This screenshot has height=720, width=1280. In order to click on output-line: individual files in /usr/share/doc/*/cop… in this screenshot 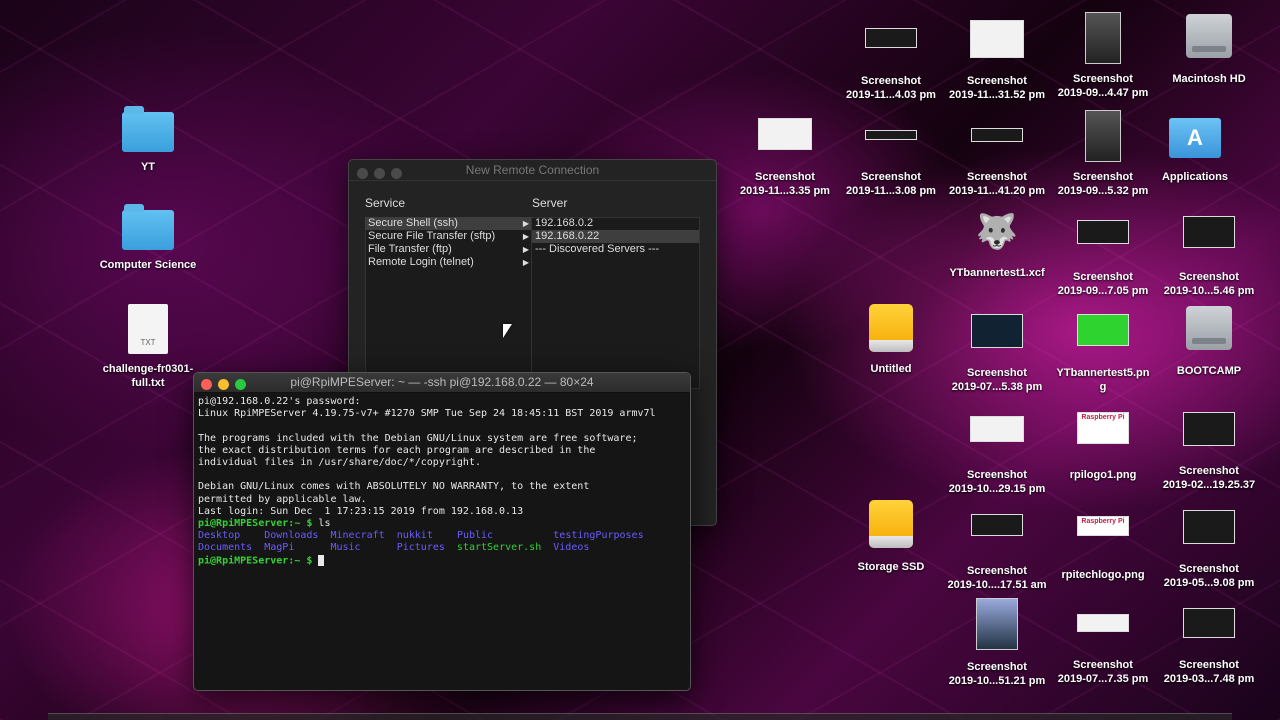, I will do `click(339, 463)`.